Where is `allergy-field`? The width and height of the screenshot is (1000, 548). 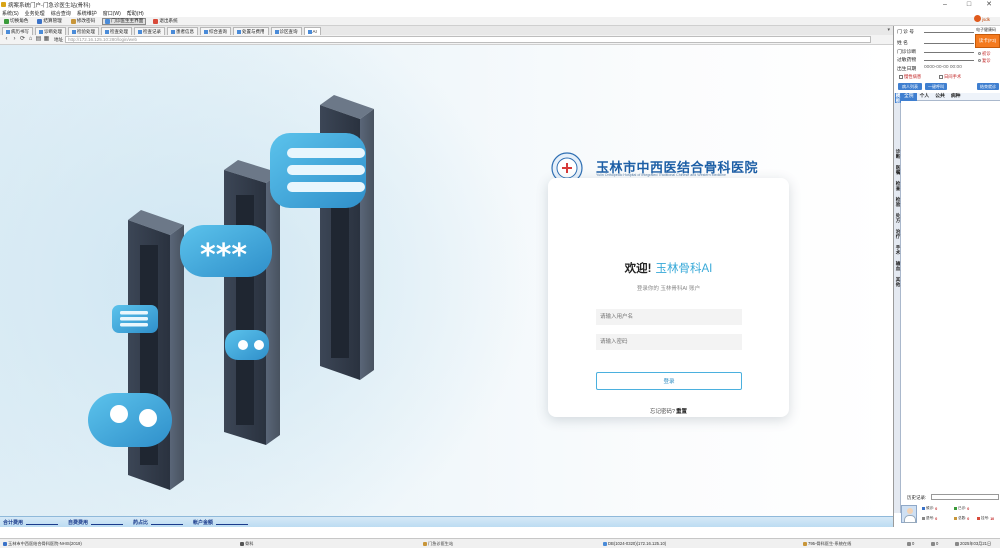
allergy-field is located at coordinates (949, 58).